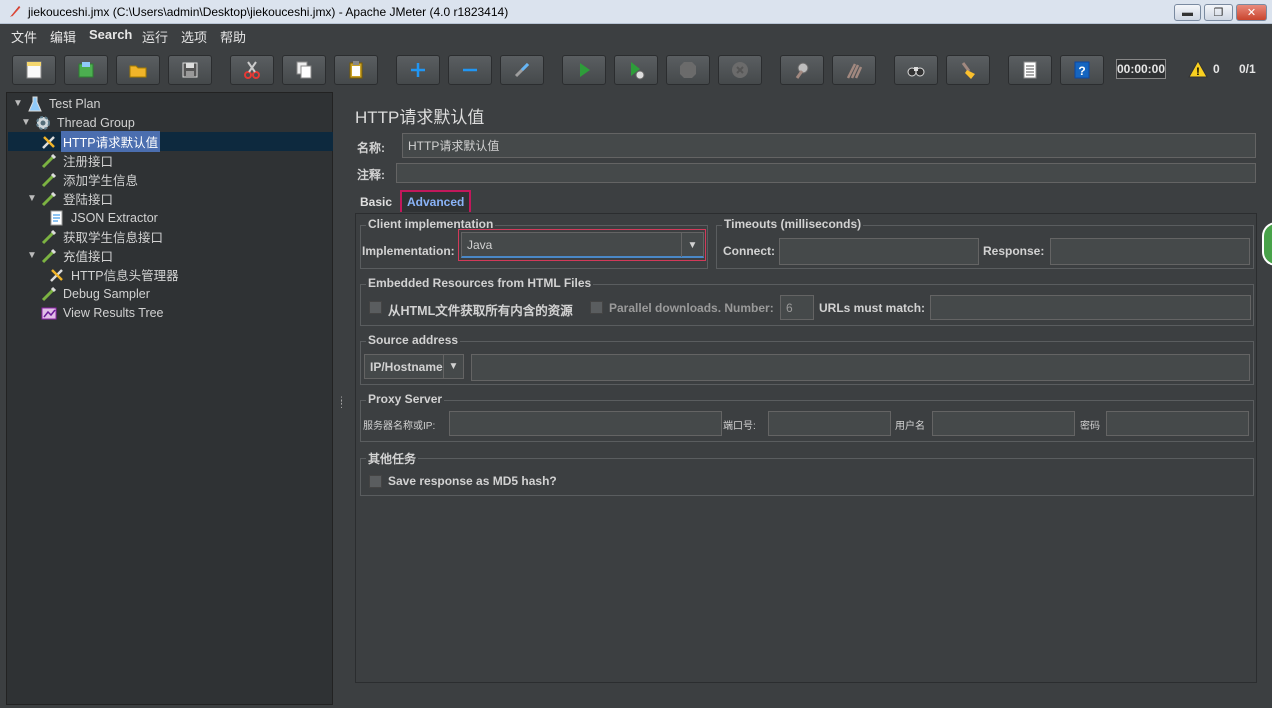  What do you see at coordinates (596, 307) in the screenshot?
I see `parallel-downloads-checkbox` at bounding box center [596, 307].